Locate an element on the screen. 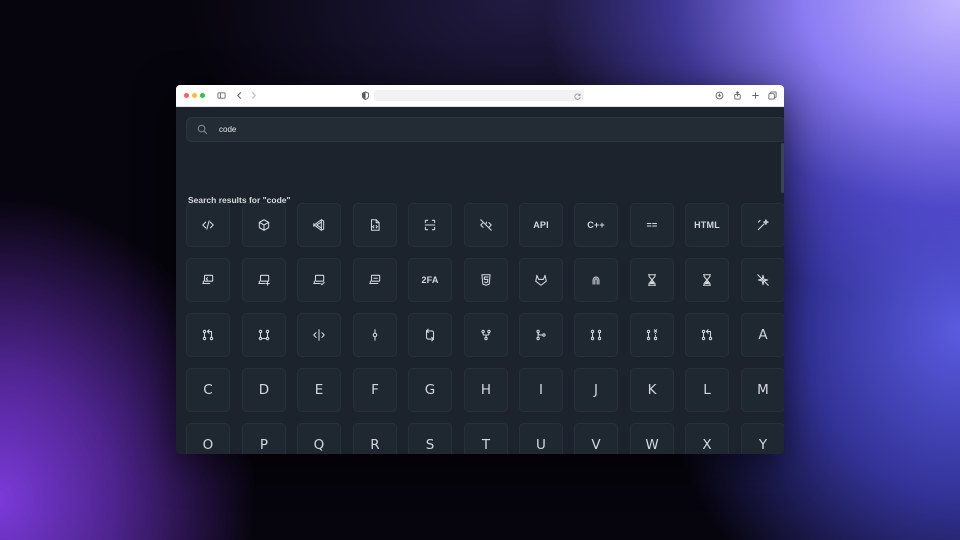 The image size is (960, 540). letter-w-icon: W is located at coordinates (652, 445).